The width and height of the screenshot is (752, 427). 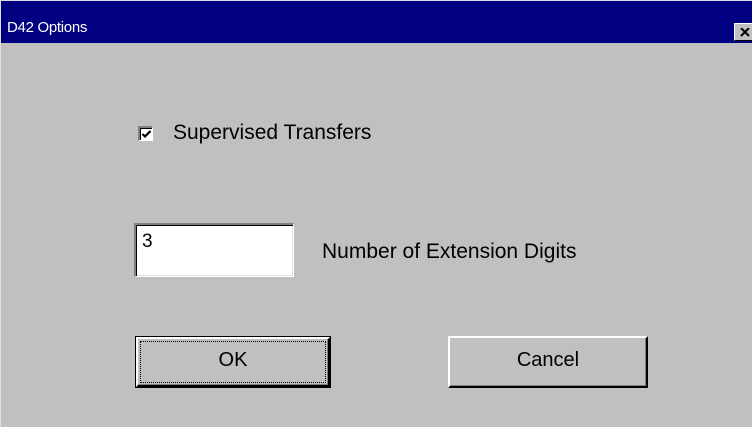 I want to click on extension-digits-label: Number of Extension Digits, so click(x=449, y=251).